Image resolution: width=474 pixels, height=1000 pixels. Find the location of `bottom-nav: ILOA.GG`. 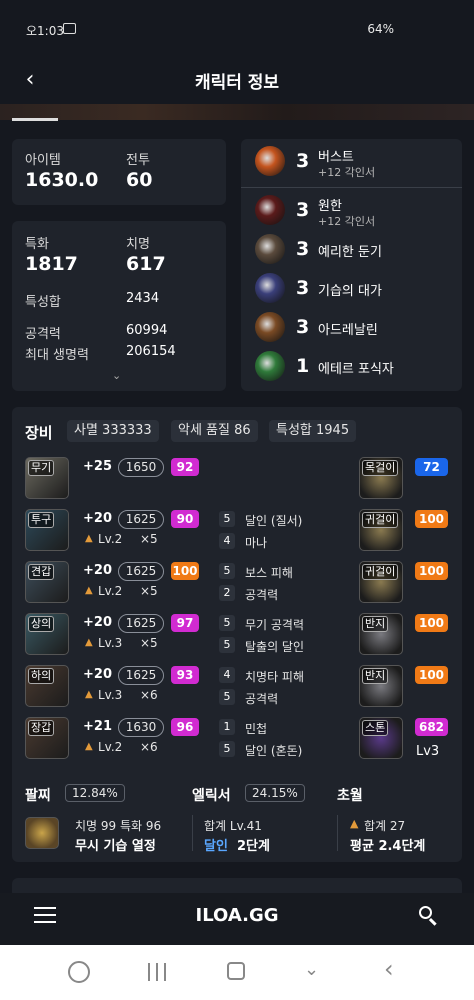

bottom-nav: ILOA.GG is located at coordinates (237, 919).